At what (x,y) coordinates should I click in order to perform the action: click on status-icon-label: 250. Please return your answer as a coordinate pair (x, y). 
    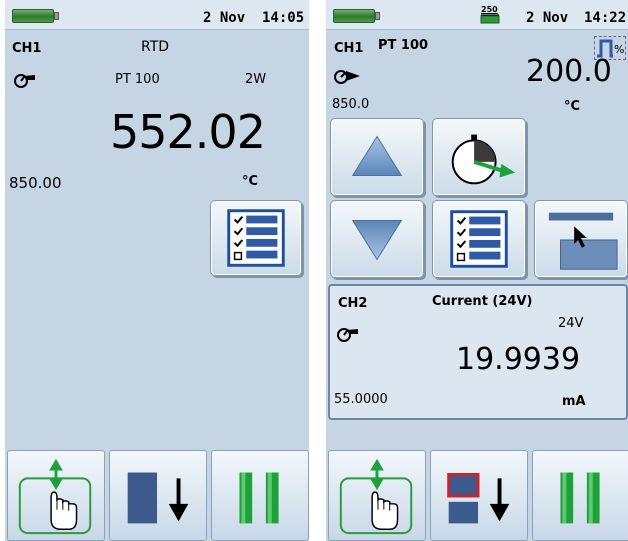
    Looking at the image, I should click on (489, 9).